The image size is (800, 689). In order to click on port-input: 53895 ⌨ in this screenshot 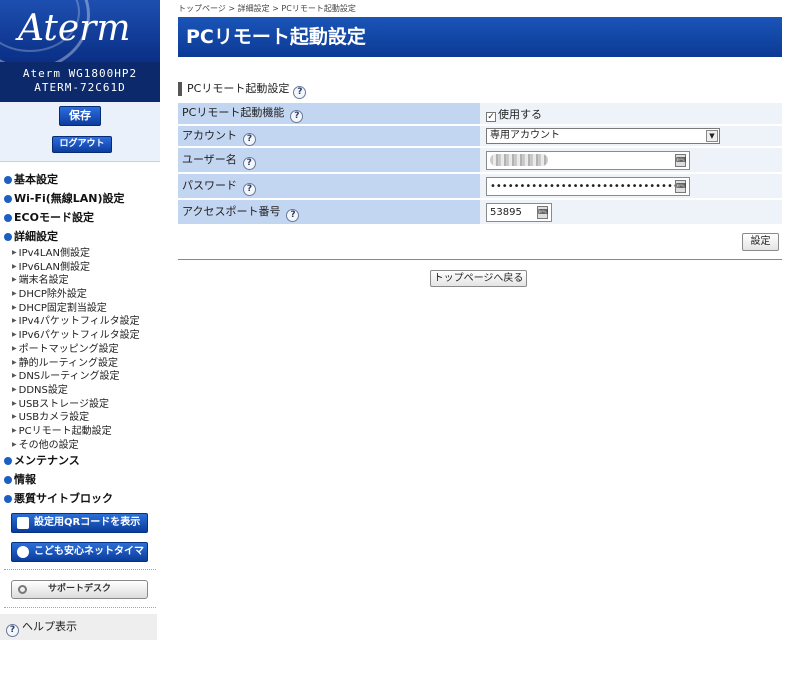, I will do `click(519, 212)`.